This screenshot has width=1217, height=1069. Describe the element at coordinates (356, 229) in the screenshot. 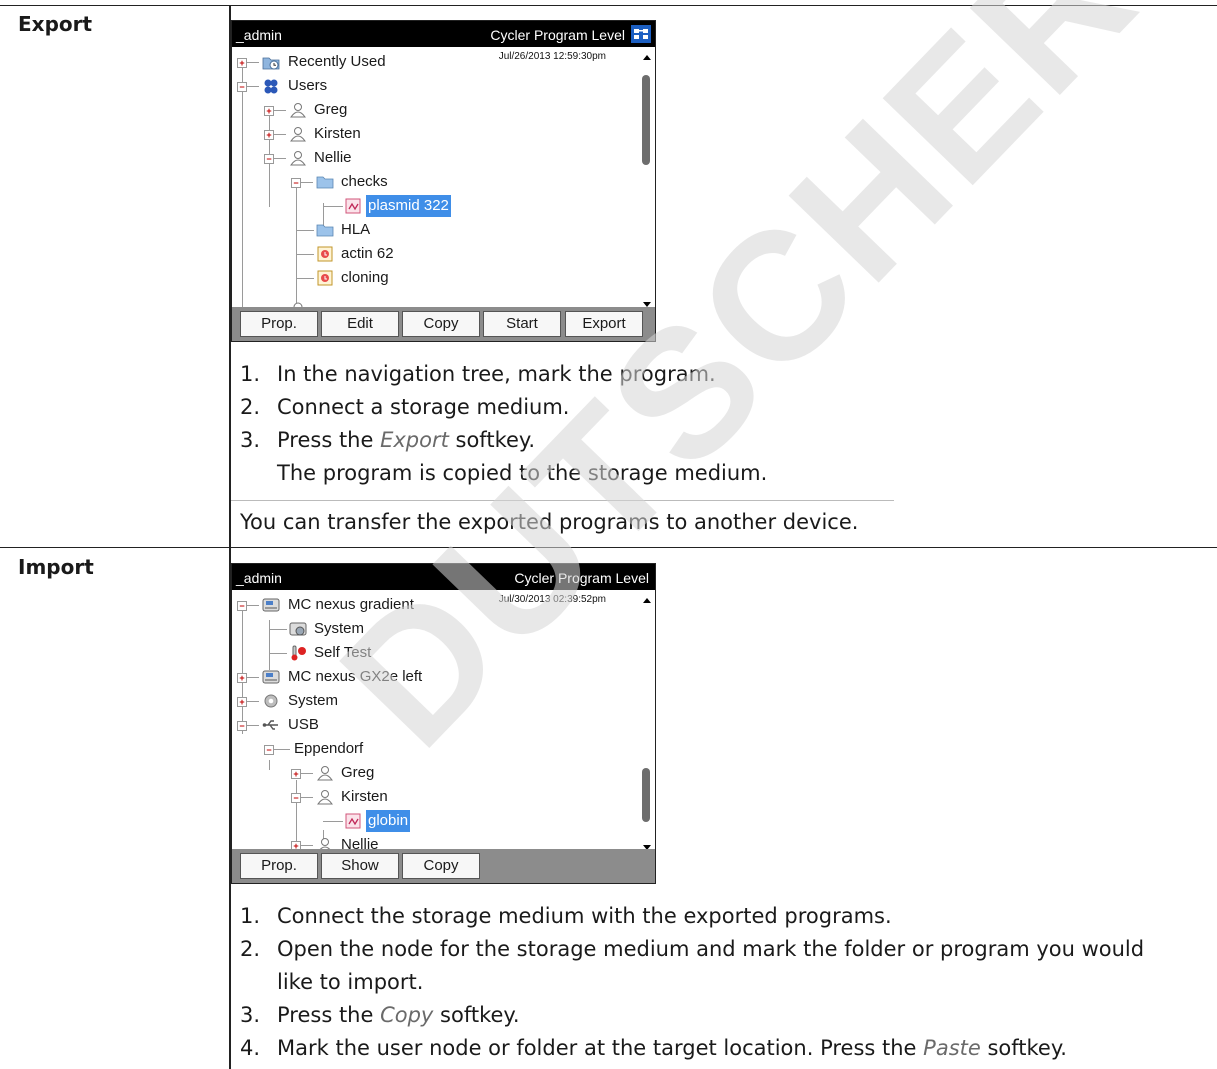

I see `tree-item-label: HLA` at that location.